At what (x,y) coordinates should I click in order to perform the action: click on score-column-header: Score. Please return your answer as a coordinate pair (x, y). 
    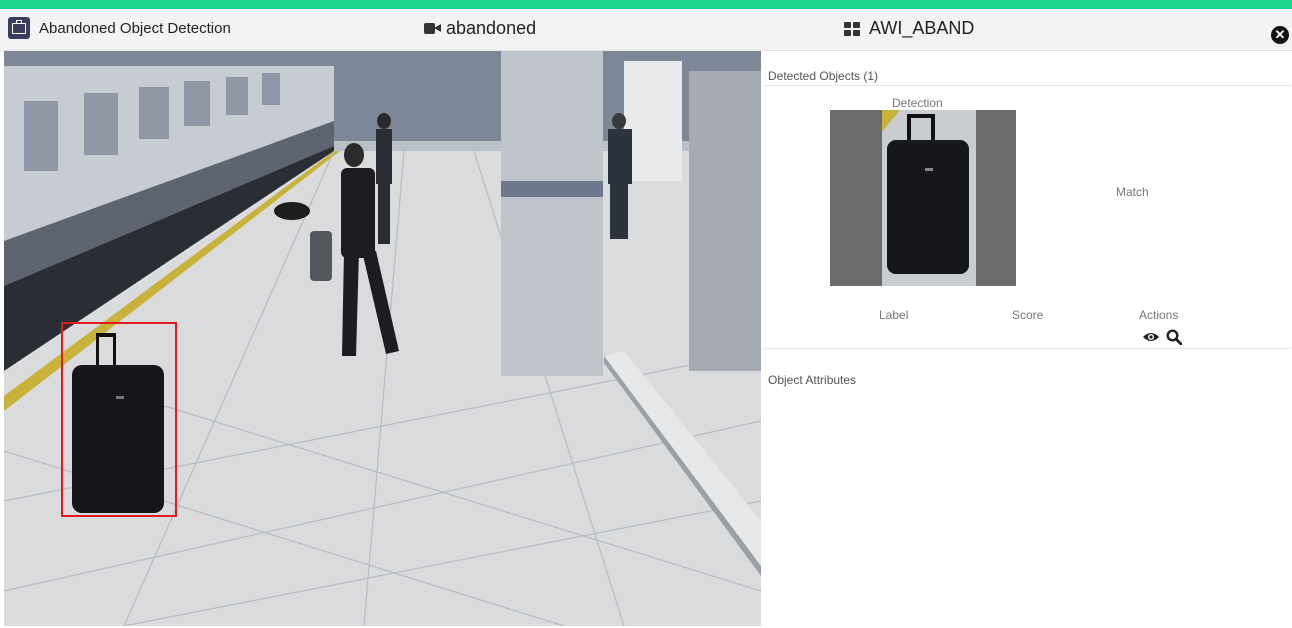
    Looking at the image, I should click on (1028, 315).